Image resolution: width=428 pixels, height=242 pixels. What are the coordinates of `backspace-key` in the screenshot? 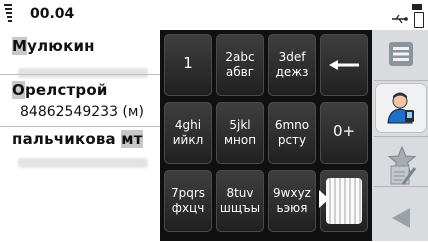 It's located at (344, 65).